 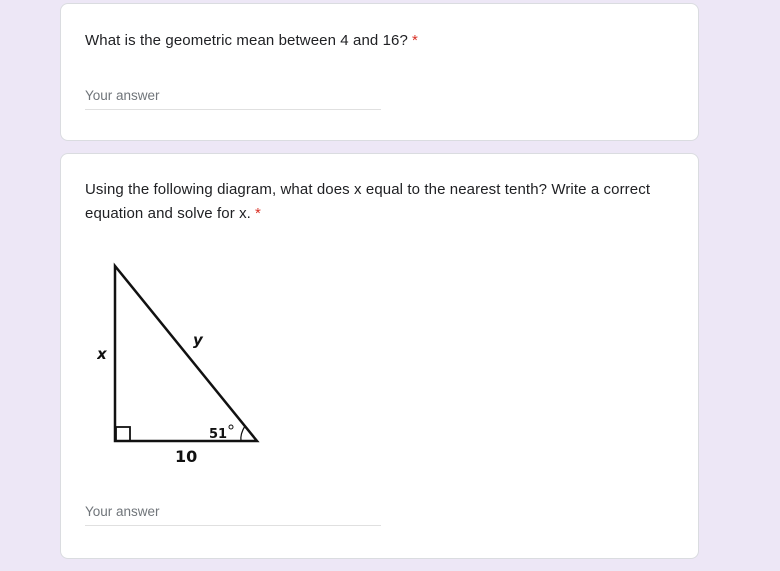 I want to click on degree-symbol, so click(x=231, y=427).